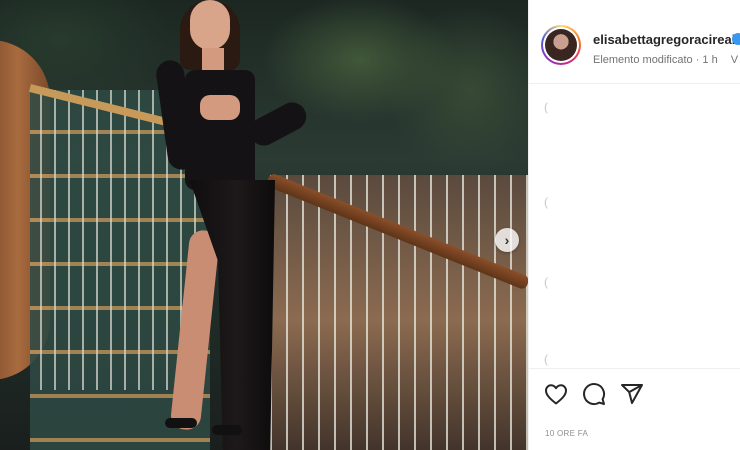 The image size is (740, 450). I want to click on heart-icon, so click(556, 394).